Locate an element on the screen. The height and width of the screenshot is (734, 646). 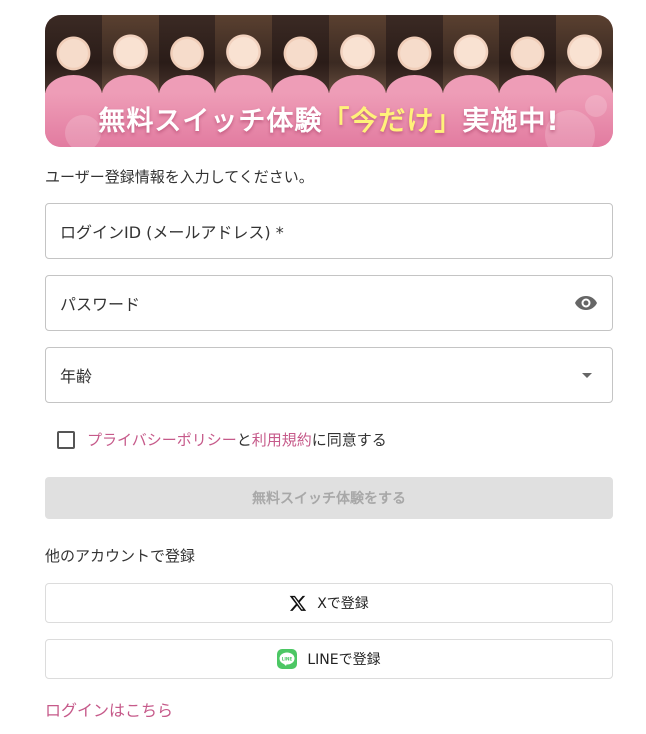
x-logo-icon is located at coordinates (298, 603).